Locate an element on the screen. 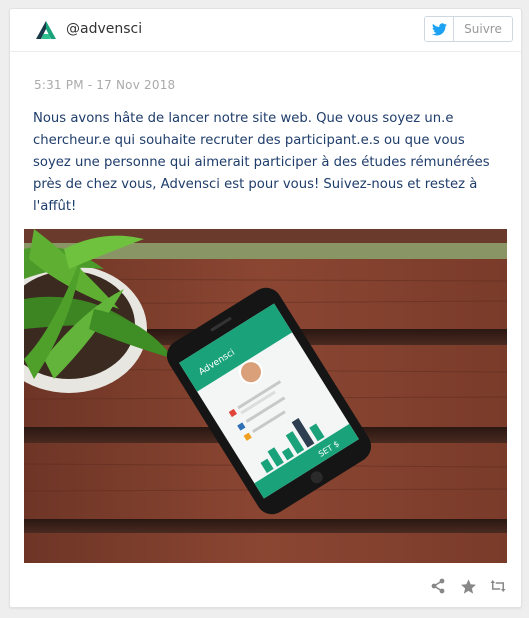  follow-button-group: Suivre is located at coordinates (468, 29).